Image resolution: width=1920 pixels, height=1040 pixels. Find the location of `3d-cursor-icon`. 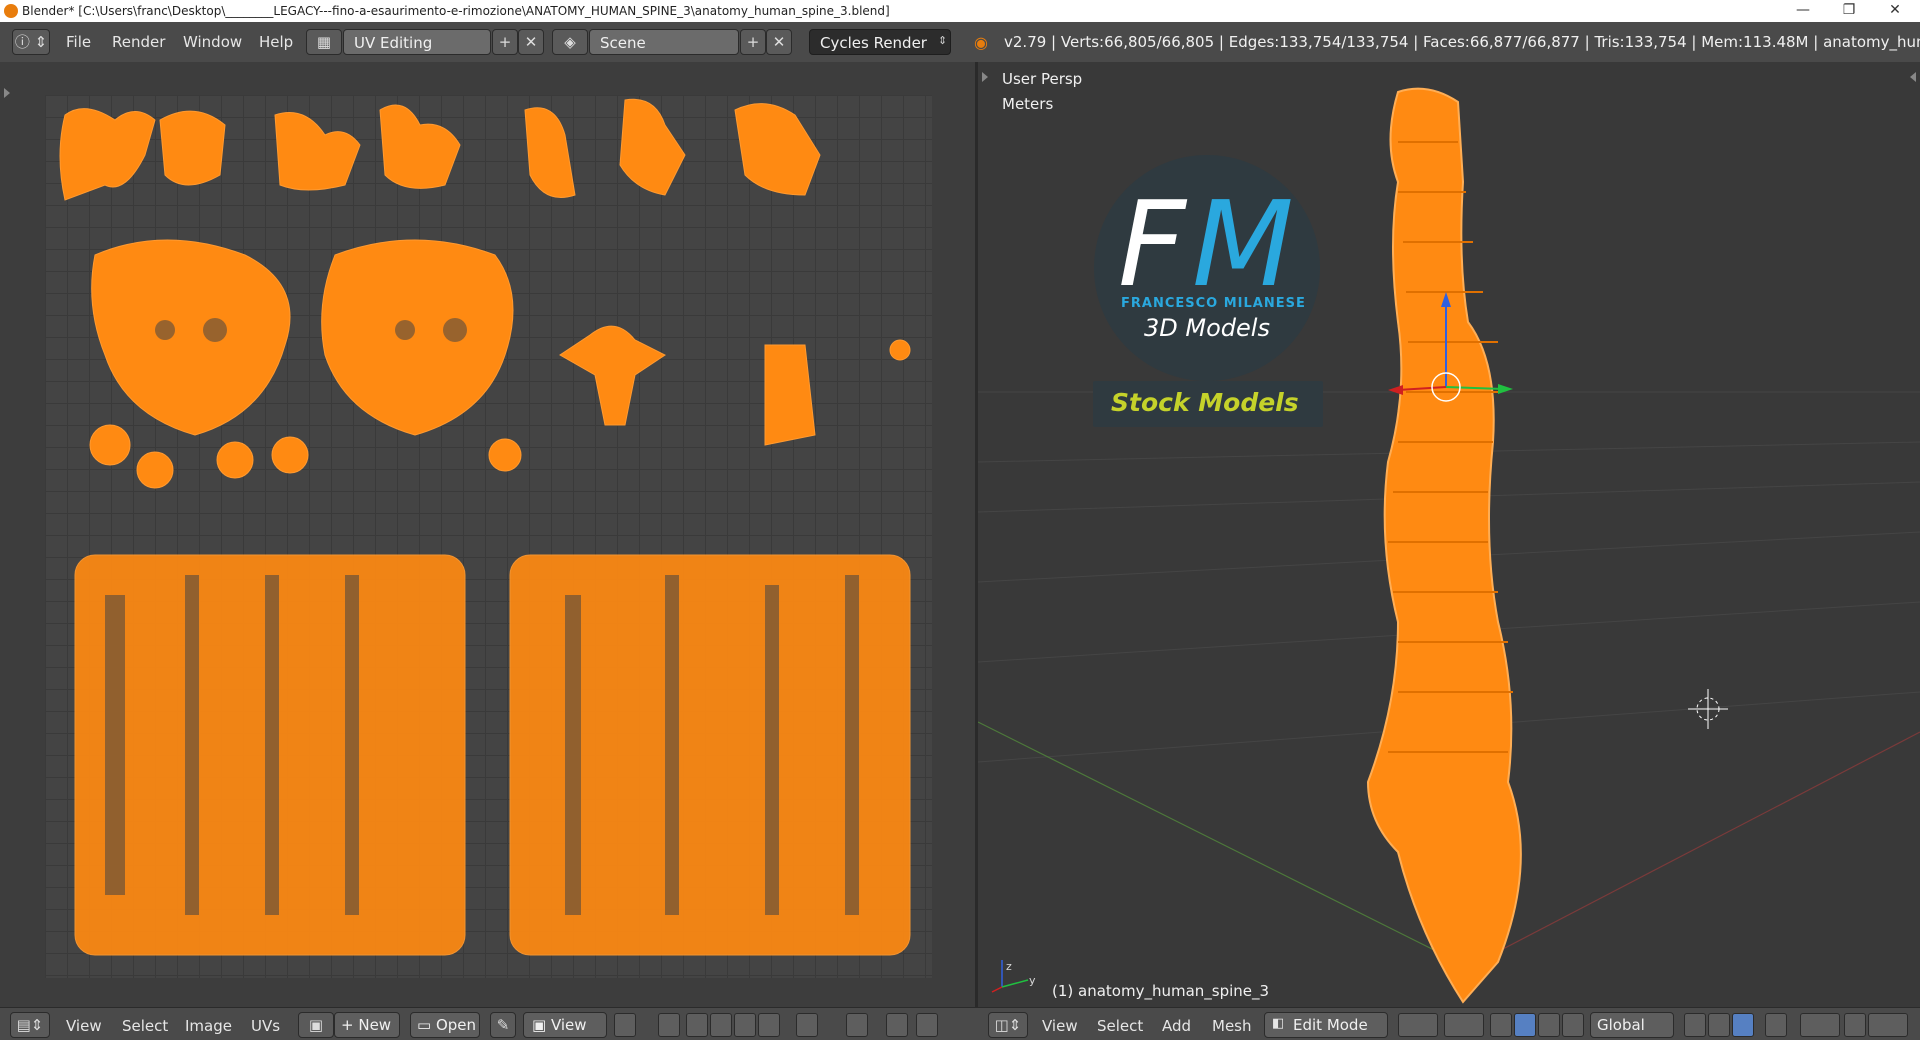

3d-cursor-icon is located at coordinates (1708, 709).